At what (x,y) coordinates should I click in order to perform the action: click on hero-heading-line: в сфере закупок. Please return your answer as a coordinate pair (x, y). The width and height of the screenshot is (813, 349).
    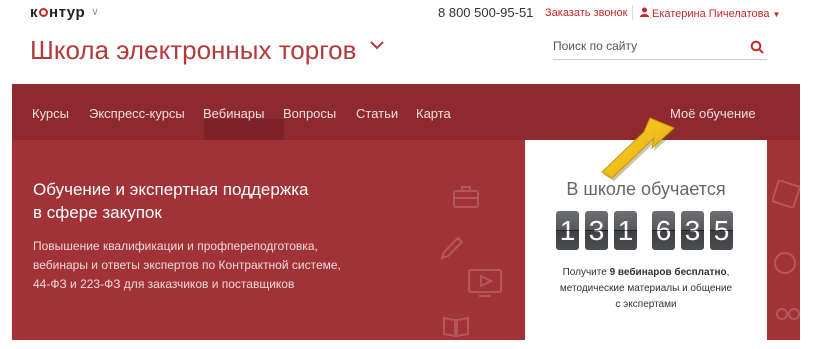
    Looking at the image, I should click on (97, 212).